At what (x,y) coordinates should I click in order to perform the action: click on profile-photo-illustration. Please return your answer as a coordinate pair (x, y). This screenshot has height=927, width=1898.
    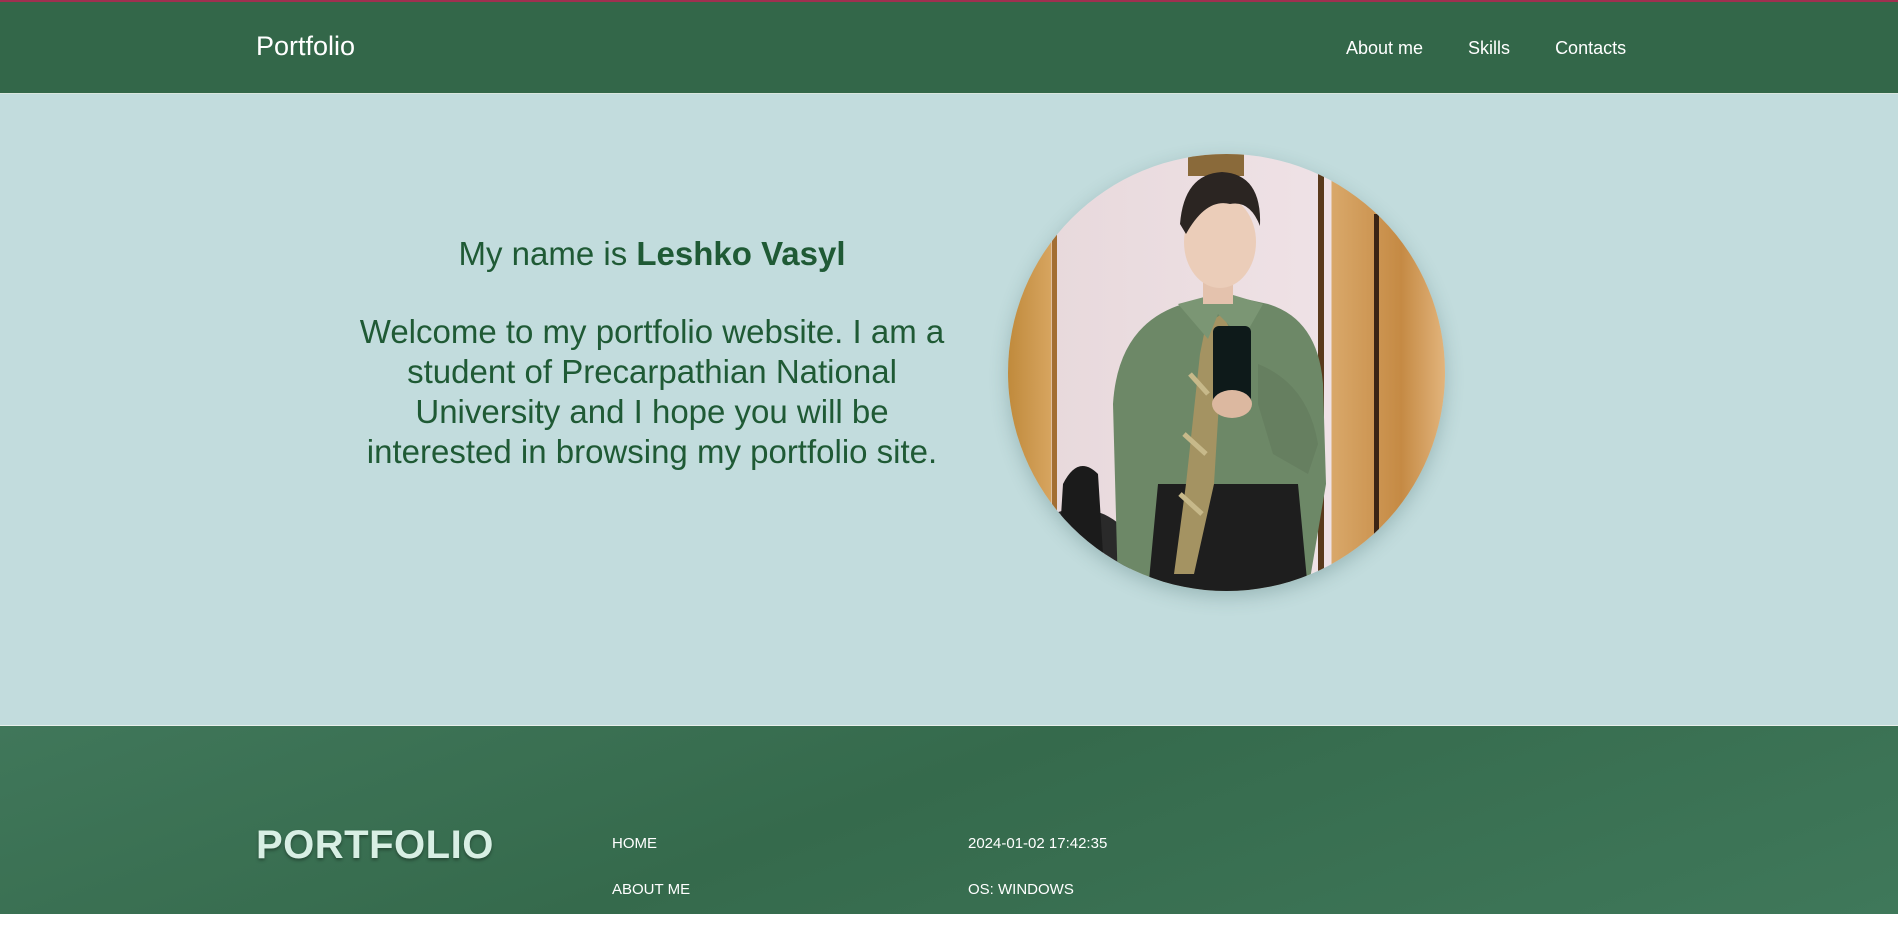
    Looking at the image, I should click on (1201, 372).